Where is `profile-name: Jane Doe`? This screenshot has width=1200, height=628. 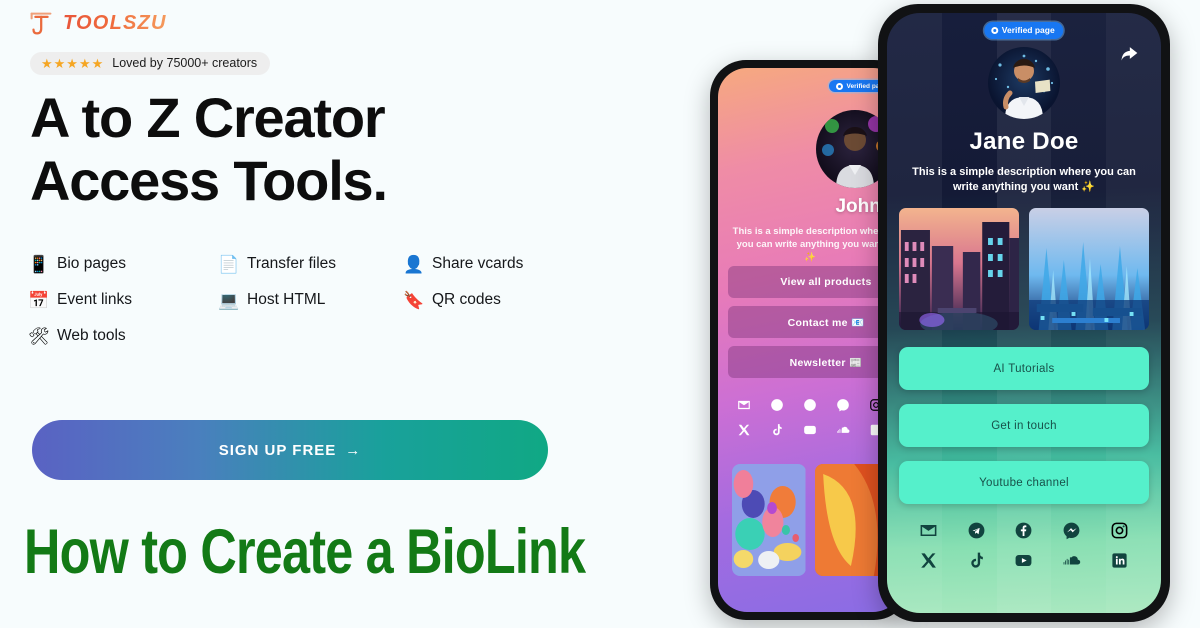
profile-name: Jane Doe is located at coordinates (1024, 141).